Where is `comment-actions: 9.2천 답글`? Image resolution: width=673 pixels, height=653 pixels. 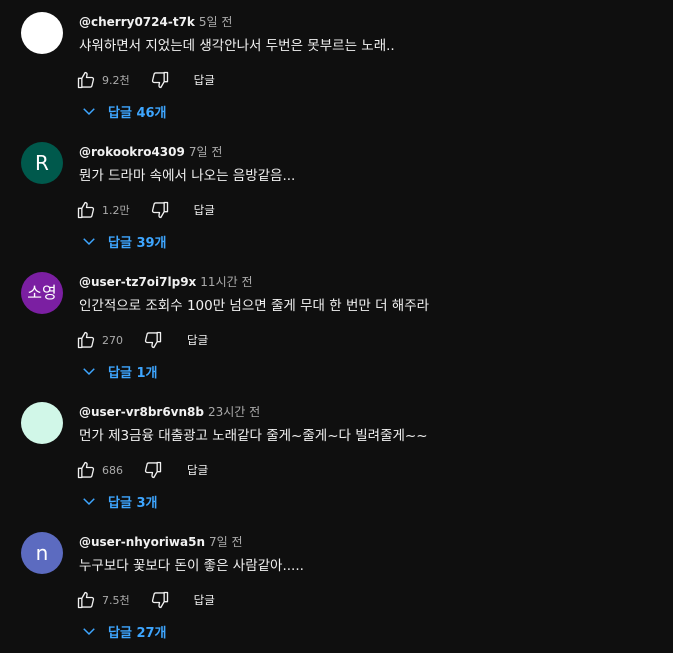 comment-actions: 9.2천 답글 is located at coordinates (147, 80).